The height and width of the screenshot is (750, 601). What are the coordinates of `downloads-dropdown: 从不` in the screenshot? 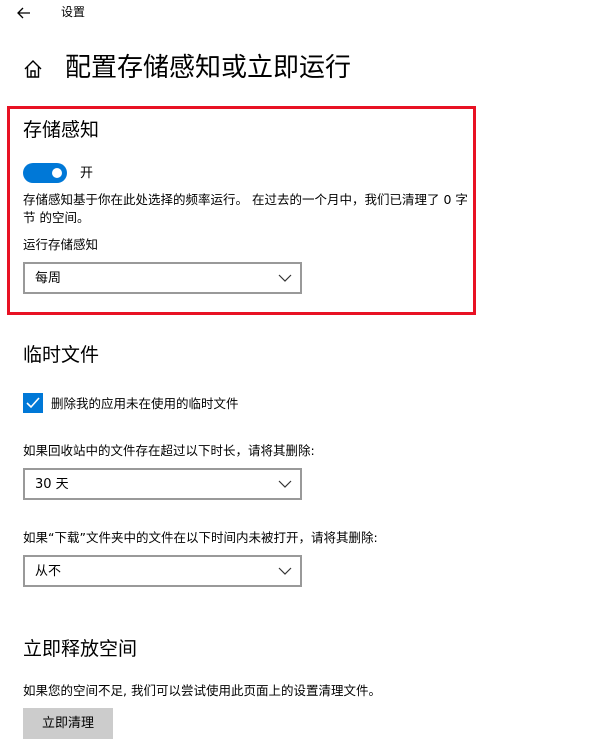 It's located at (162, 571).